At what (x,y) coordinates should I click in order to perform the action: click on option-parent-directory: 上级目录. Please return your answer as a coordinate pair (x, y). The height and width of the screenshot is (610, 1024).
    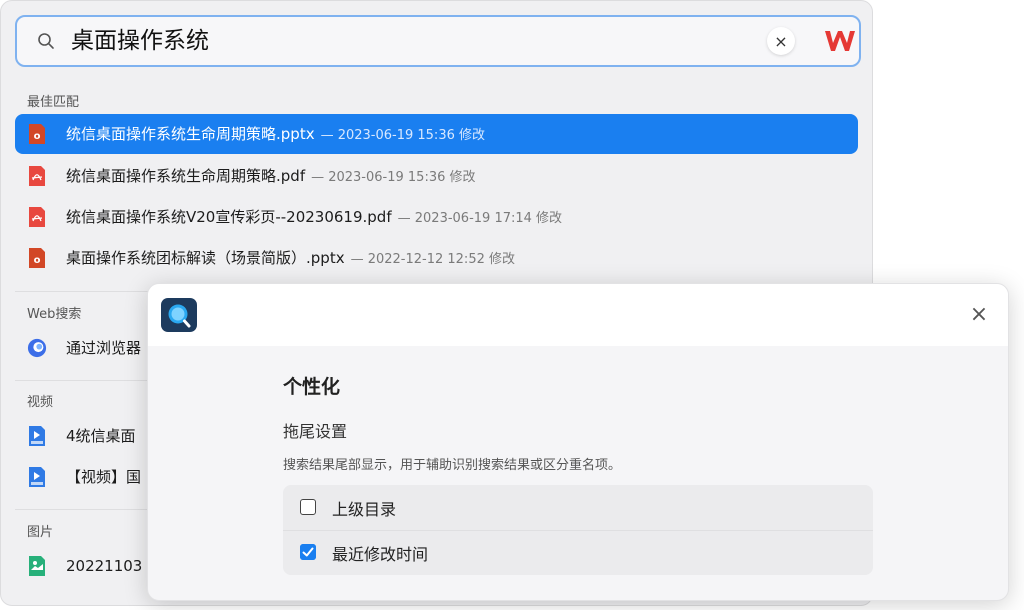
    Looking at the image, I should click on (578, 507).